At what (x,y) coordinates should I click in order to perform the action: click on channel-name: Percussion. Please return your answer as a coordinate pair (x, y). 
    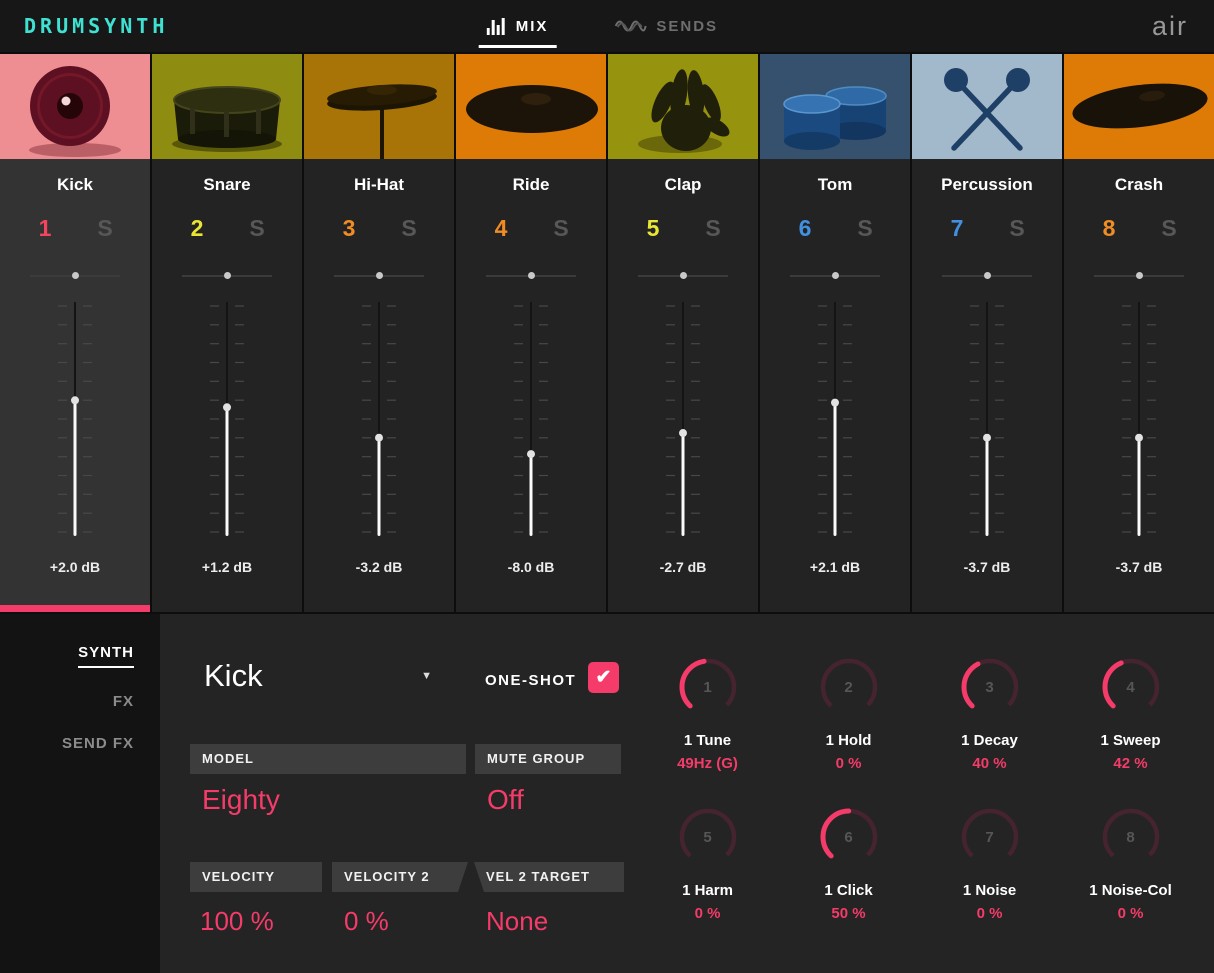
    Looking at the image, I should click on (987, 184).